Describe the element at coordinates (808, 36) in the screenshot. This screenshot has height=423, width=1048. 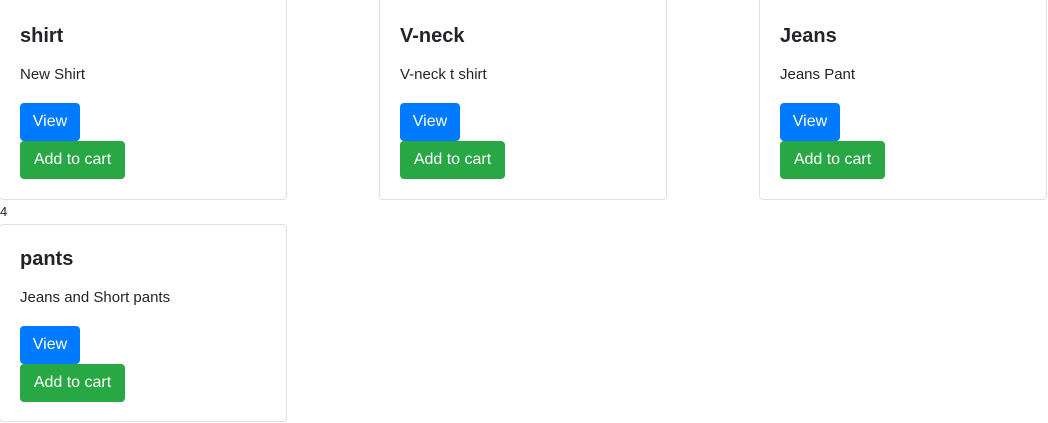
I see `product-title: Jeans` at that location.